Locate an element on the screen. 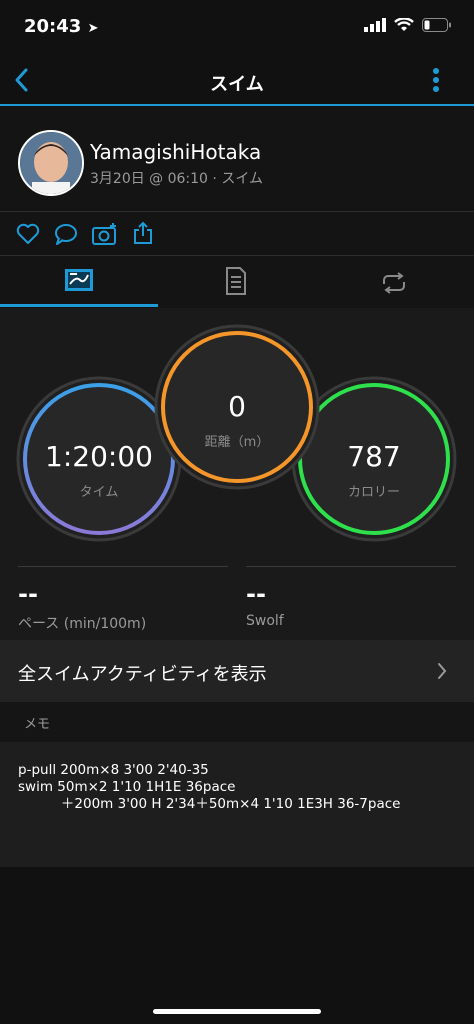 Image resolution: width=474 pixels, height=1024 pixels. comment-icon is located at coordinates (66, 234).